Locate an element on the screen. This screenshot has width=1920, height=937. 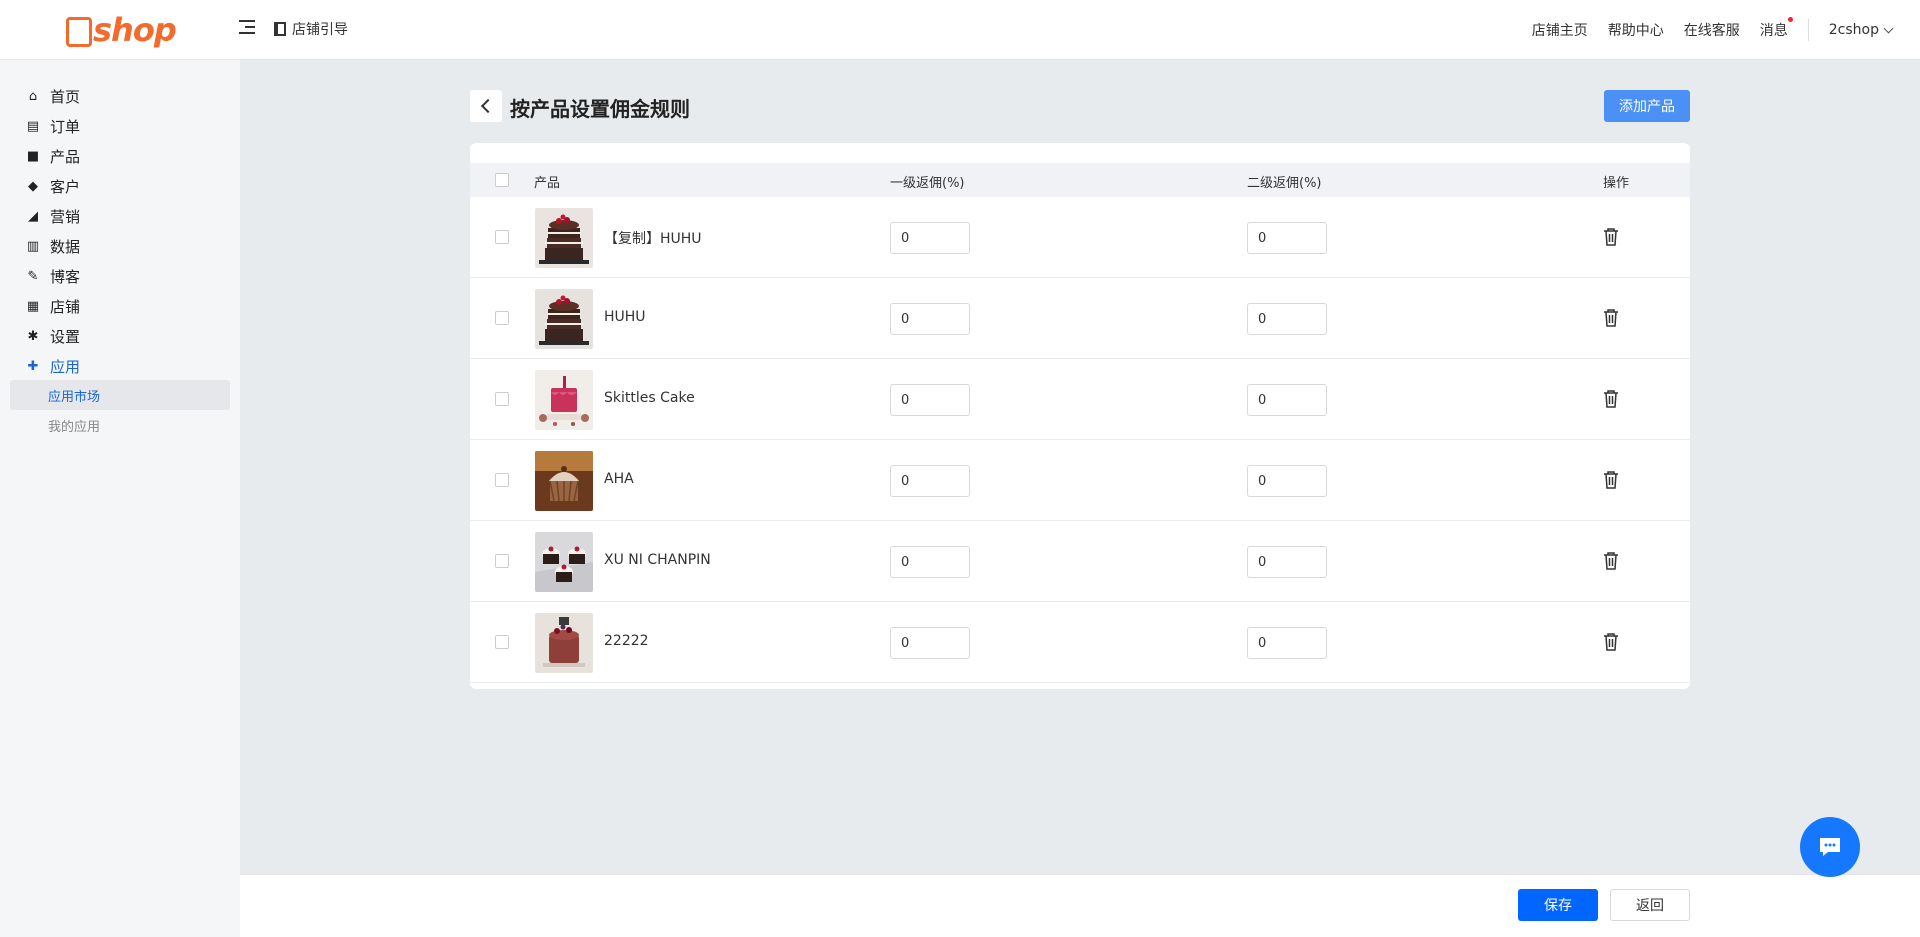
top-links: 店铺主页 帮助中心 在线客服 消息 2cshop is located at coordinates (1703, 30).